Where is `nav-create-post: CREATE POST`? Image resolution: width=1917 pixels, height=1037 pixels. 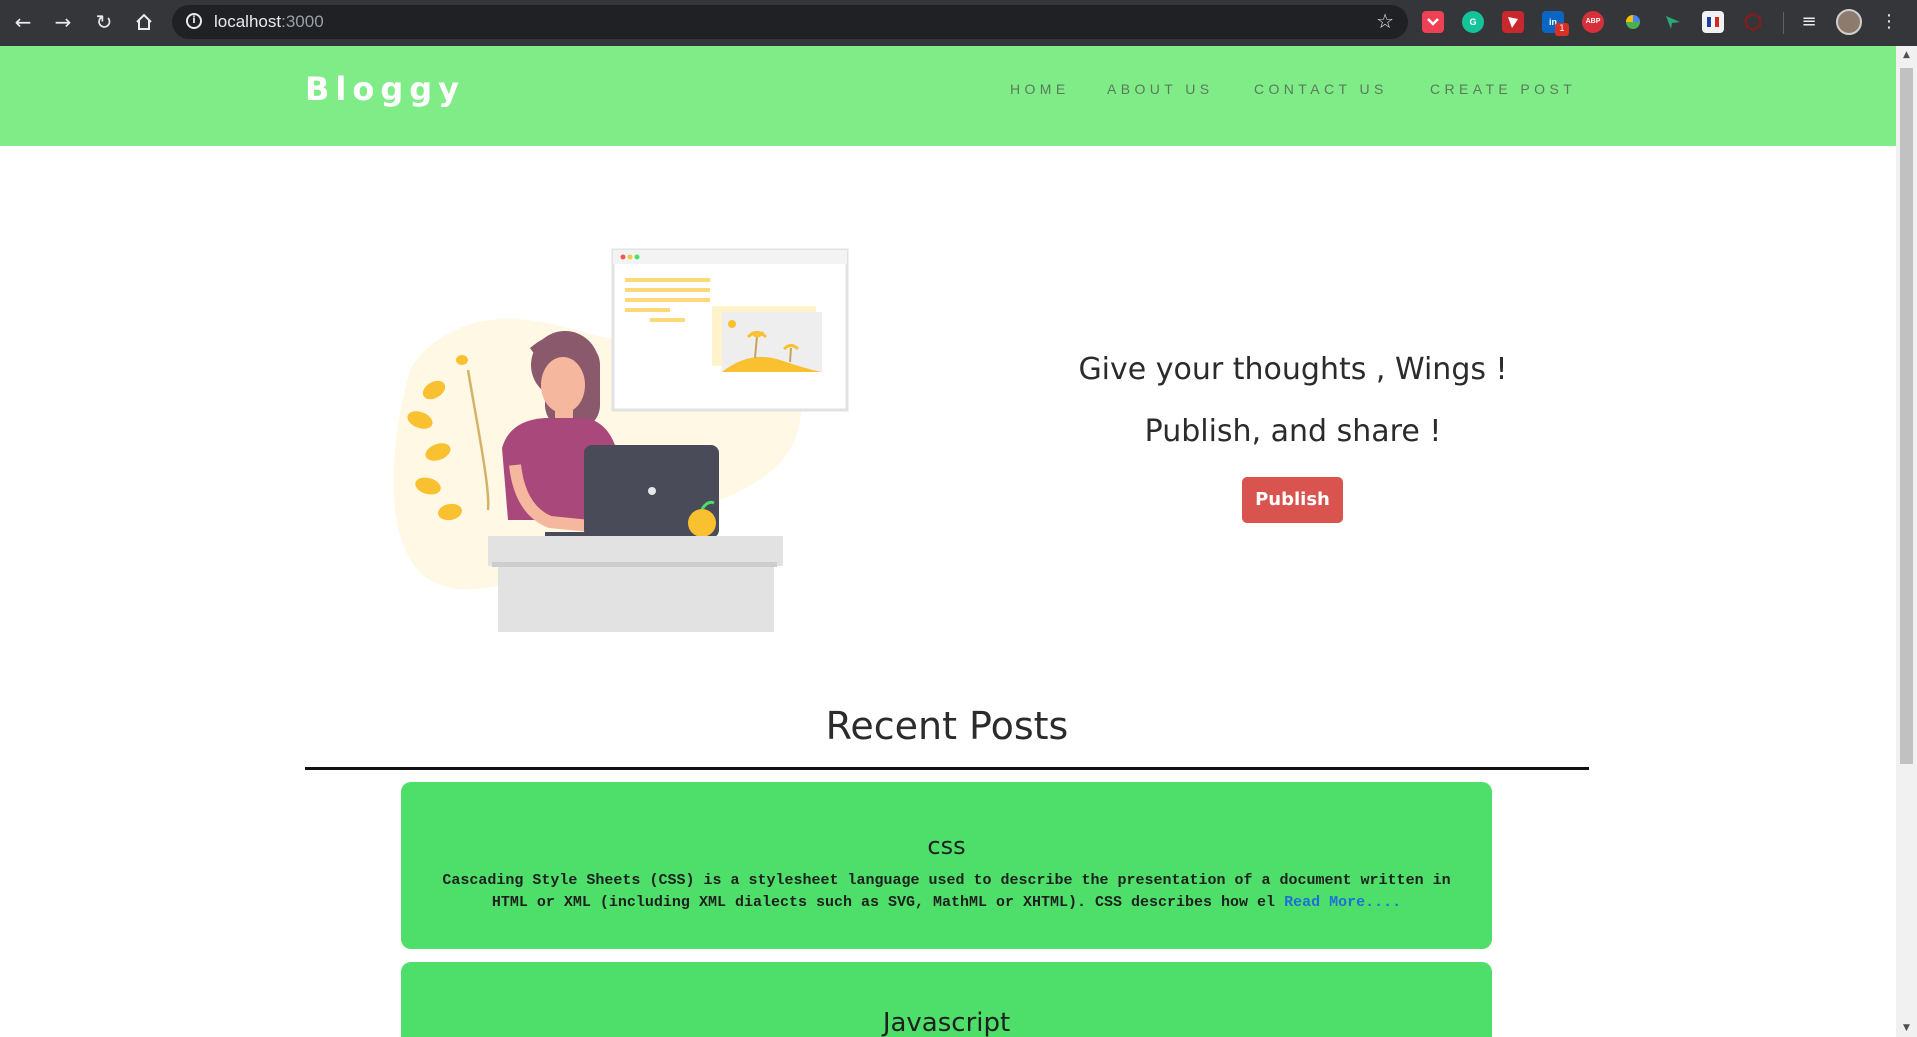 nav-create-post: CREATE POST is located at coordinates (1503, 89).